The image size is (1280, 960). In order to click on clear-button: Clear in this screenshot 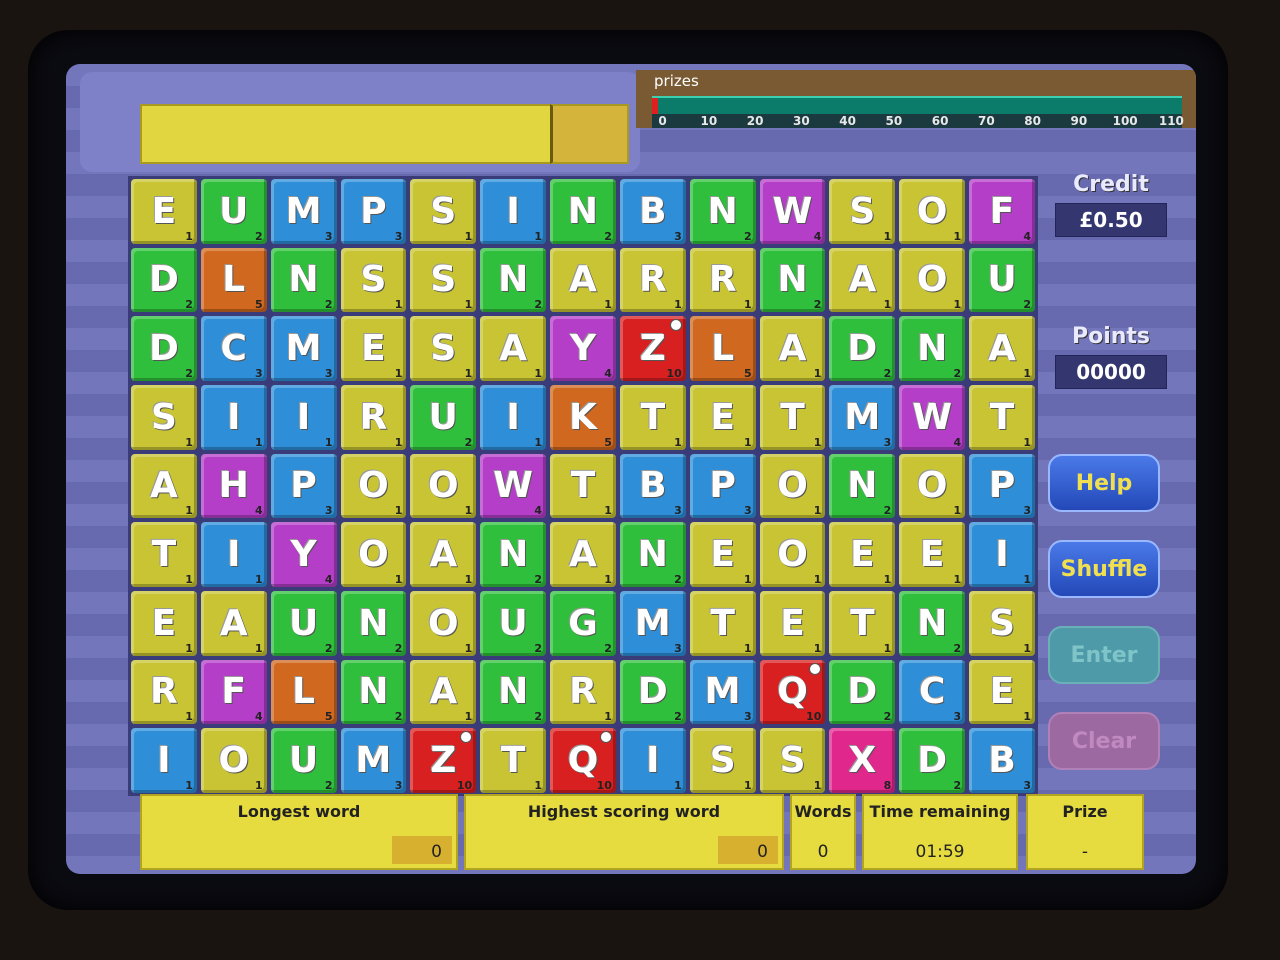, I will do `click(1104, 741)`.